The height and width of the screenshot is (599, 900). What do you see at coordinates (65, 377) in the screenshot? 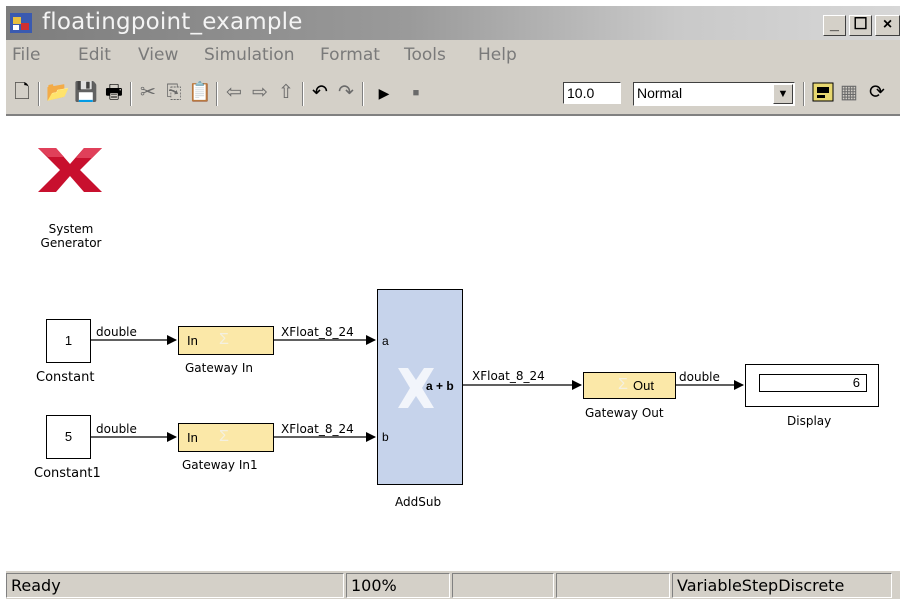
I see `constant-label: Constant` at bounding box center [65, 377].